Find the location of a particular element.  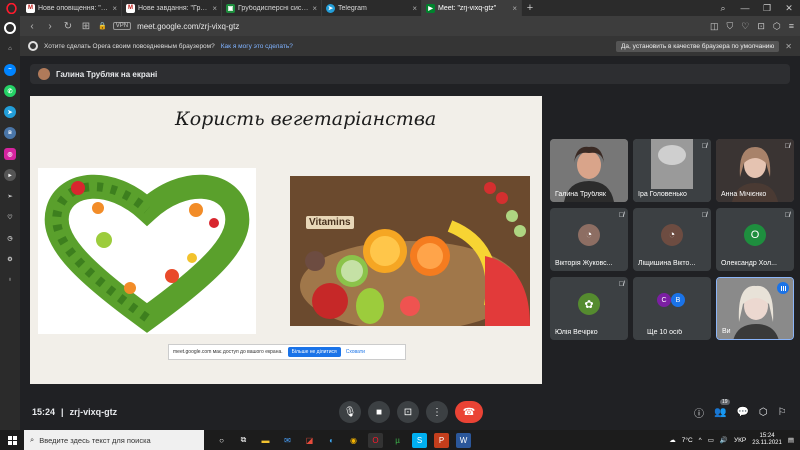

weather-icon: ☁ is located at coordinates (672, 440).